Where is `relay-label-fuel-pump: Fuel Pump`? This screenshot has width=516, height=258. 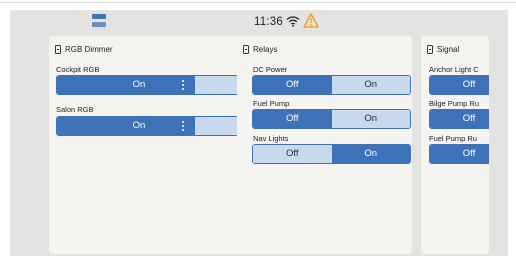 relay-label-fuel-pump: Fuel Pump is located at coordinates (271, 103).